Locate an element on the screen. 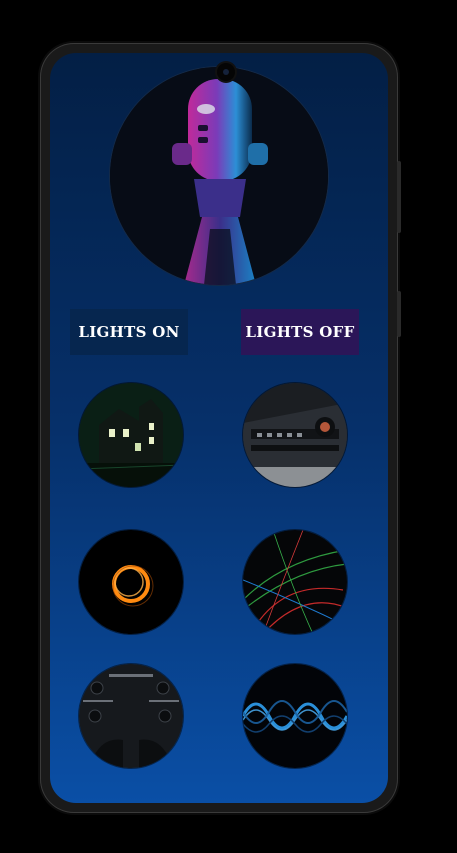 The width and height of the screenshot is (457, 853). orange-ring-icon is located at coordinates (131, 582).